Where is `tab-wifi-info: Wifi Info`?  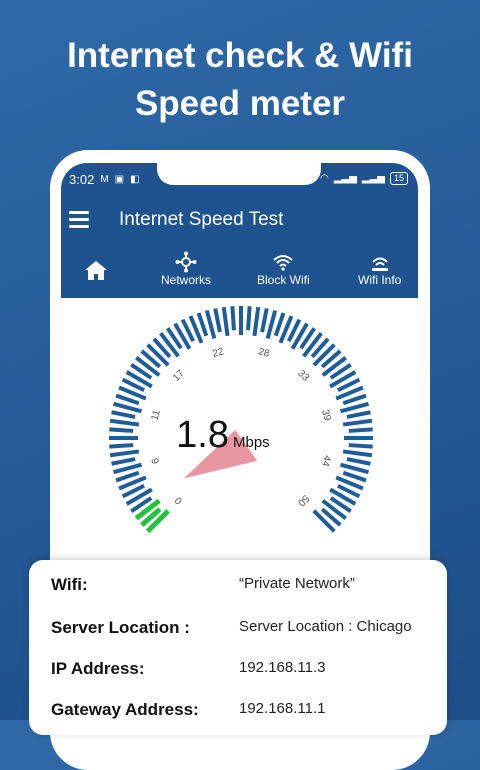
tab-wifi-info: Wifi Info is located at coordinates (379, 269).